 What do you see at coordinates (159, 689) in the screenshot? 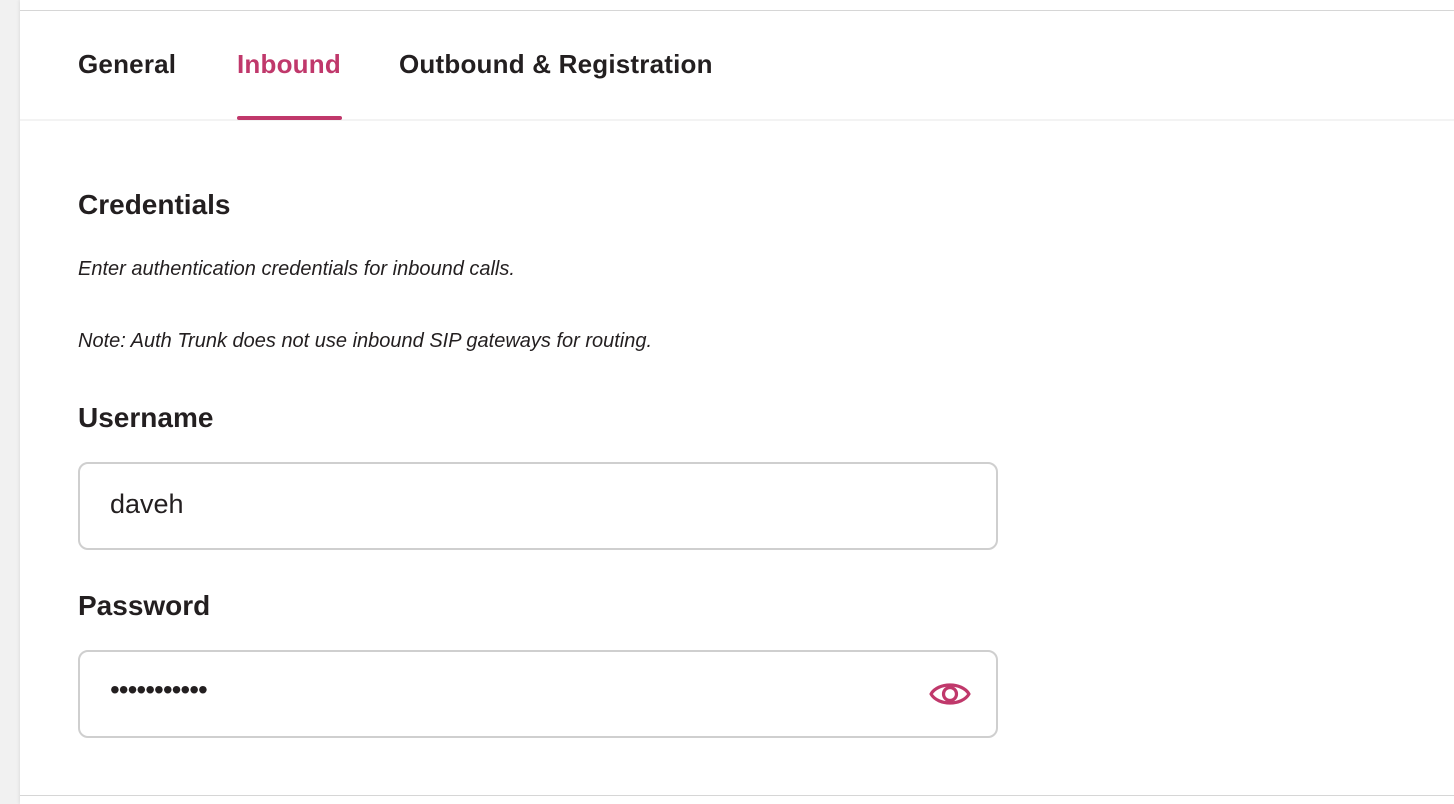
I see `password-value: •••••••••••` at bounding box center [159, 689].